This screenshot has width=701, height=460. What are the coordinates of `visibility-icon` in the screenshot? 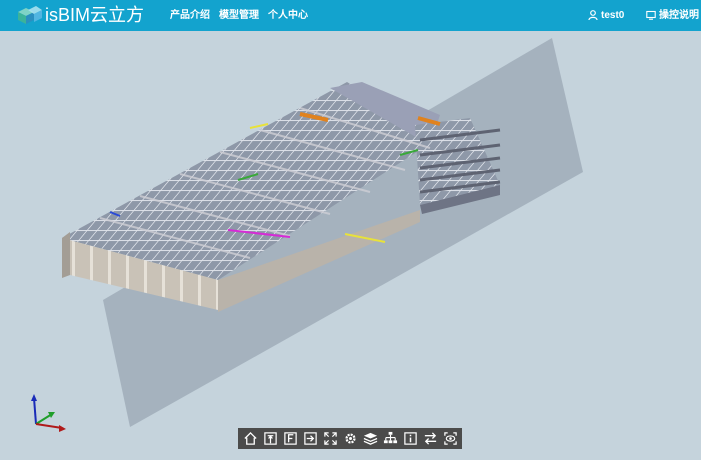 It's located at (450, 438).